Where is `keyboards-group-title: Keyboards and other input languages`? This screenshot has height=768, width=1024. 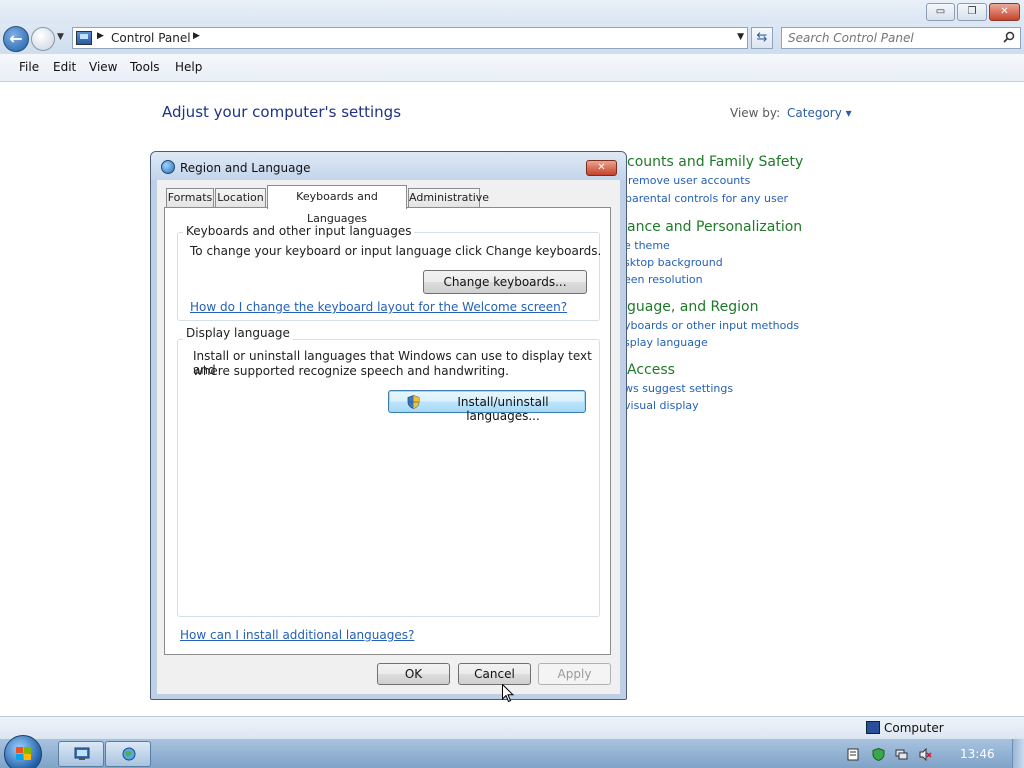
keyboards-group-title: Keyboards and other input languages is located at coordinates (299, 231).